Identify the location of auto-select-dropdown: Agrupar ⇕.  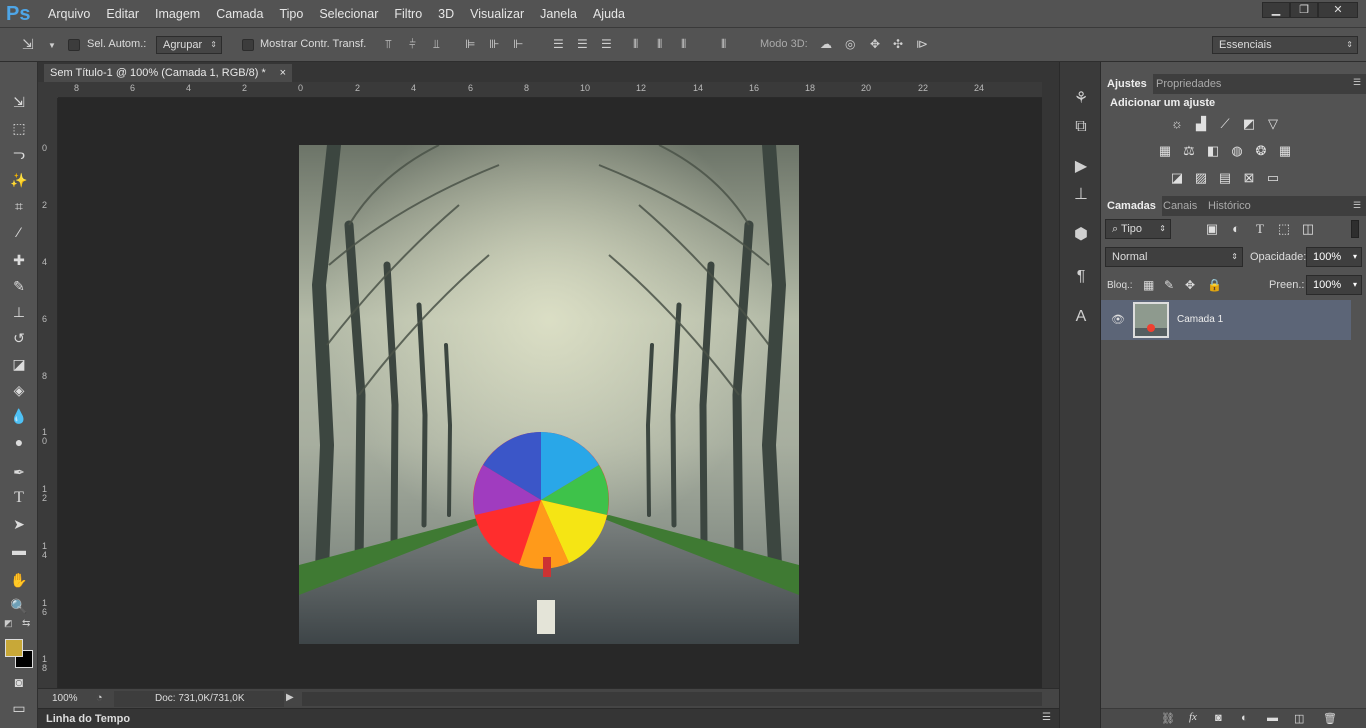
(189, 45).